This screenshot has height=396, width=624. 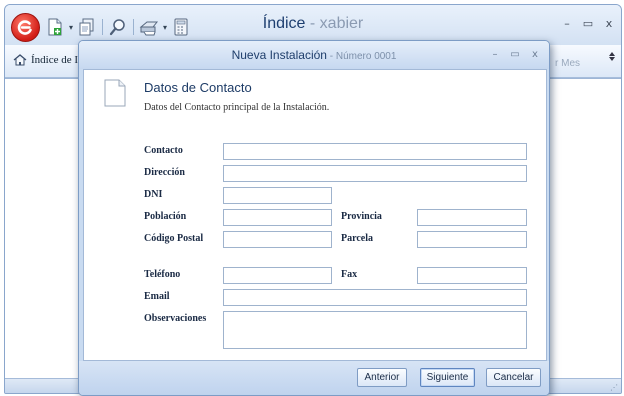 I want to click on home-icon, so click(x=20, y=60).